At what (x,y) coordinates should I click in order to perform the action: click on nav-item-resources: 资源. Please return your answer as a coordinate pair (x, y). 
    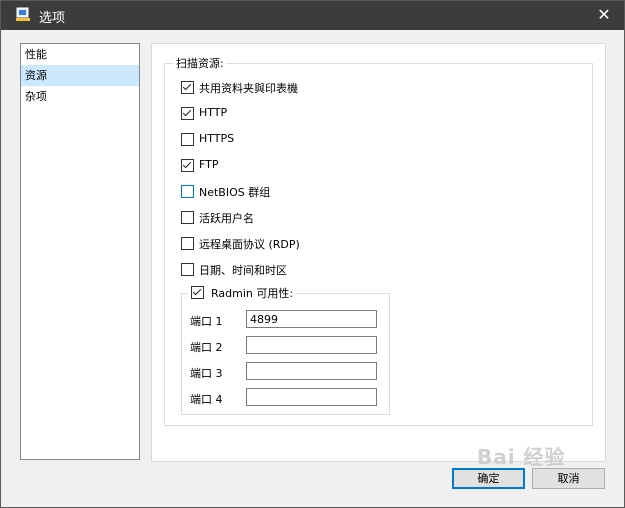
    Looking at the image, I should click on (80, 75).